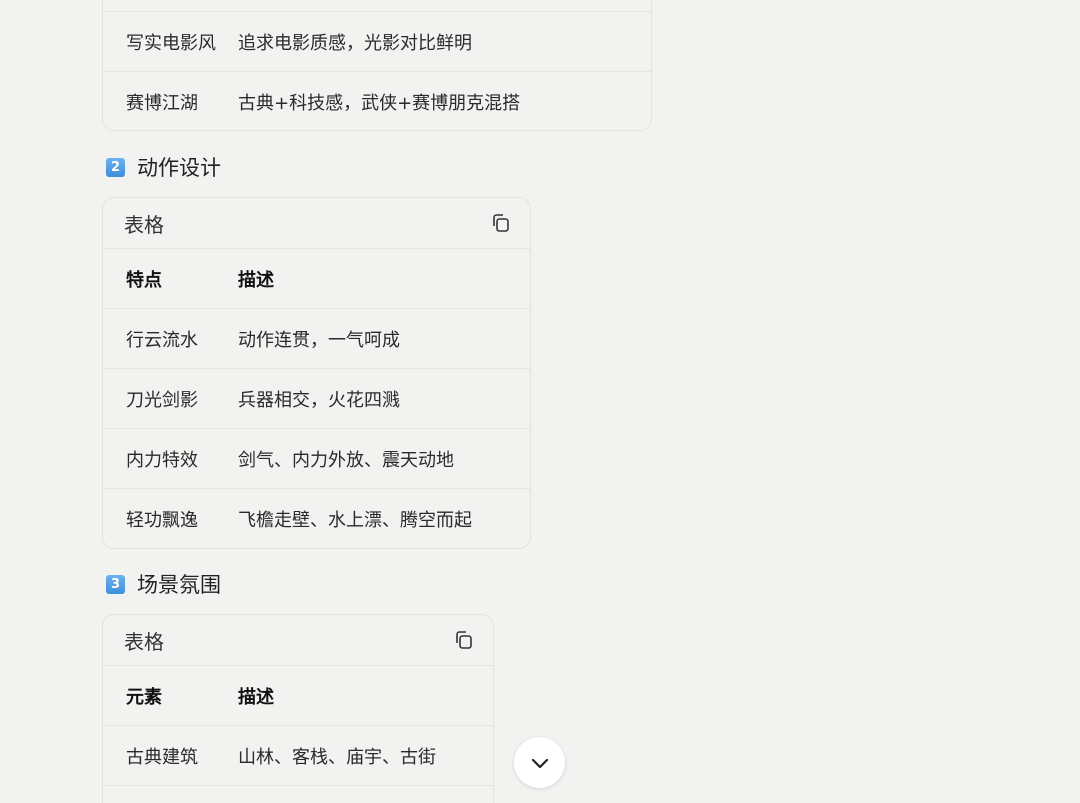 Image resolution: width=1080 pixels, height=803 pixels. I want to click on table-cell: 轻功飘逸, so click(162, 520).